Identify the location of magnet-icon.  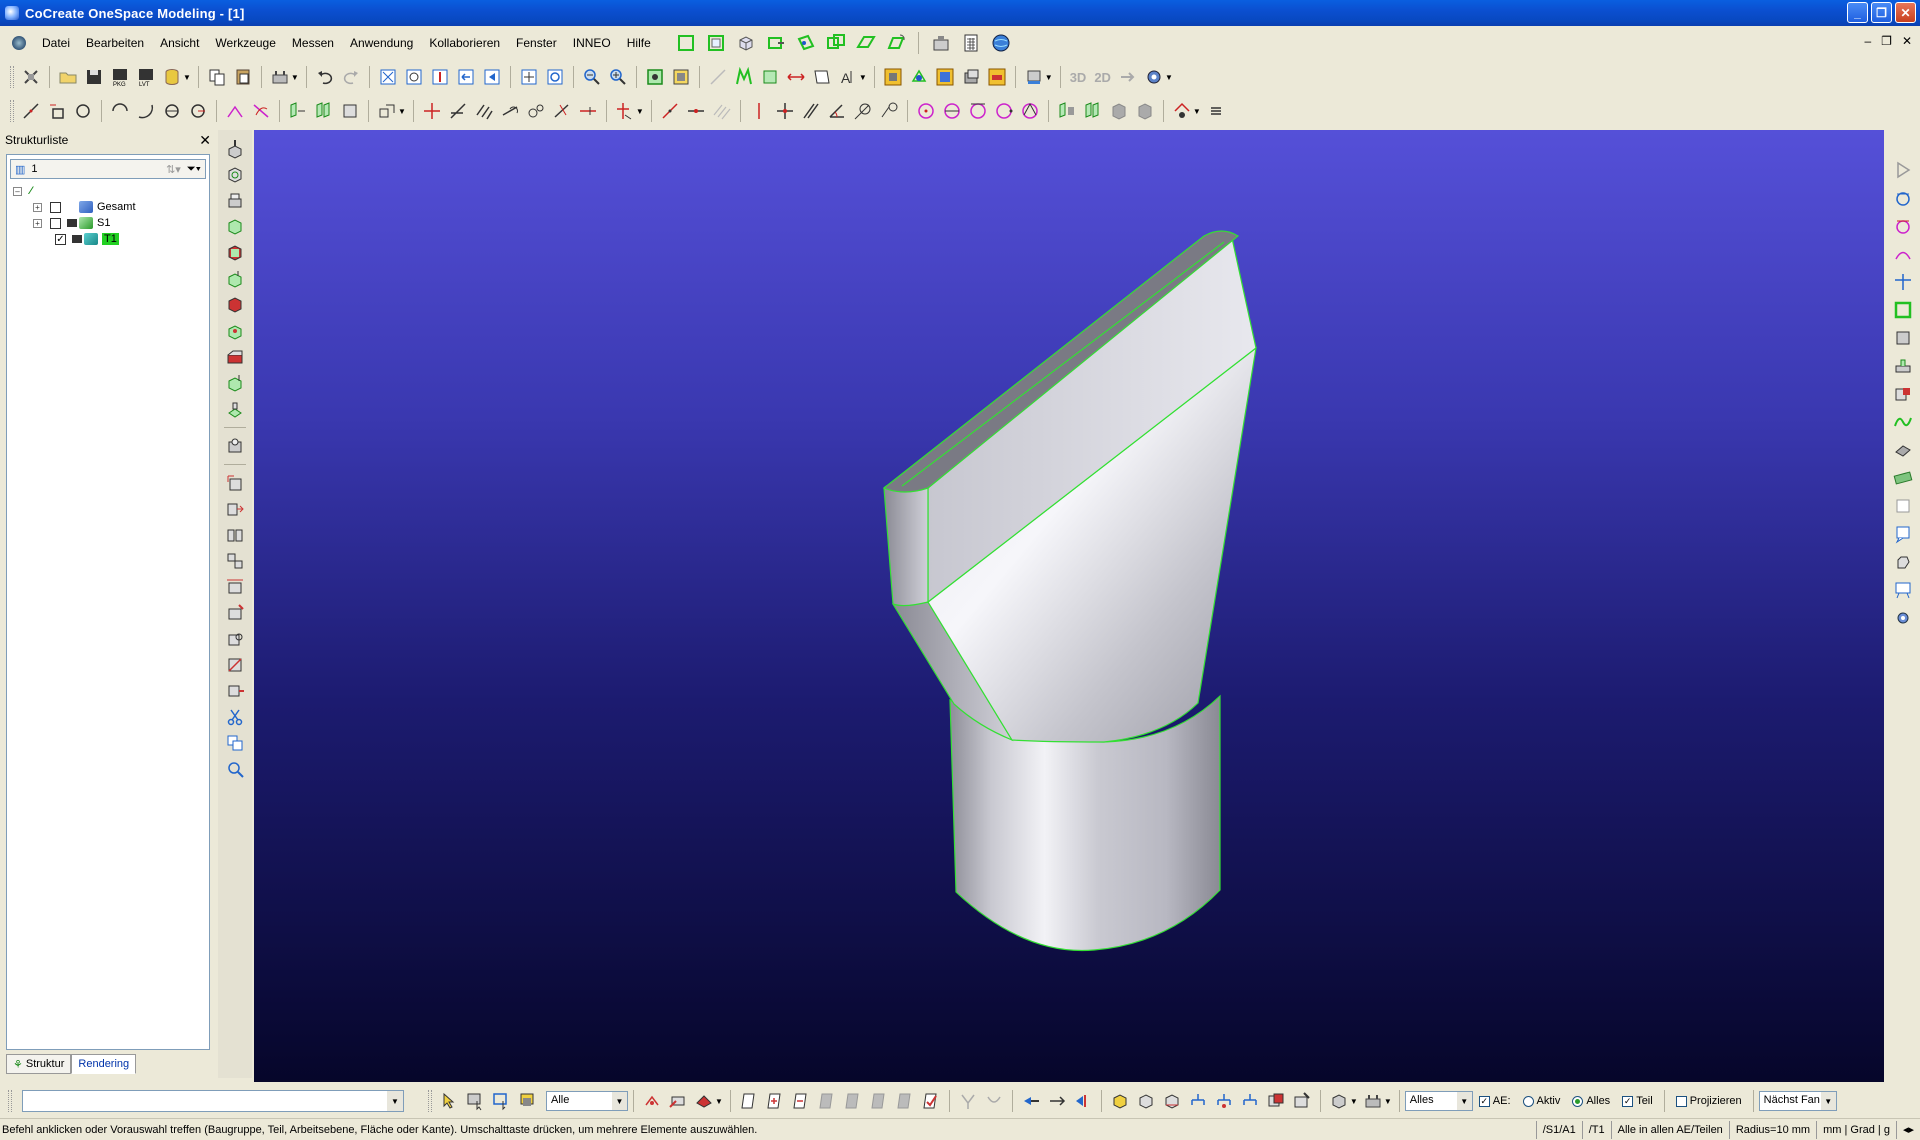
(1031, 1101).